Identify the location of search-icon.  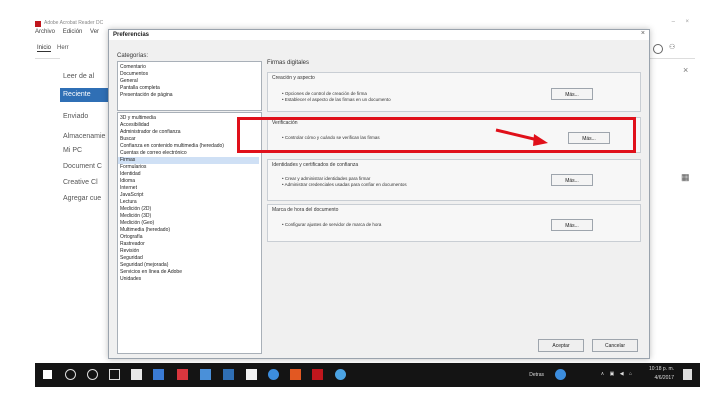
(70, 374).